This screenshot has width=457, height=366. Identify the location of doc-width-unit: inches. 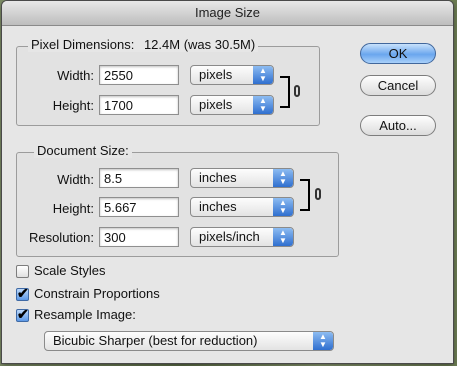
(218, 177).